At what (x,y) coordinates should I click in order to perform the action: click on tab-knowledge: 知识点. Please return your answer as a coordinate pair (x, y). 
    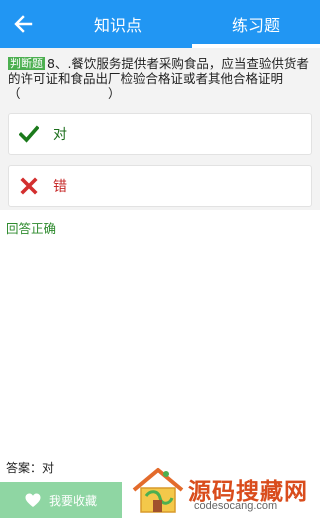
    Looking at the image, I should click on (118, 24).